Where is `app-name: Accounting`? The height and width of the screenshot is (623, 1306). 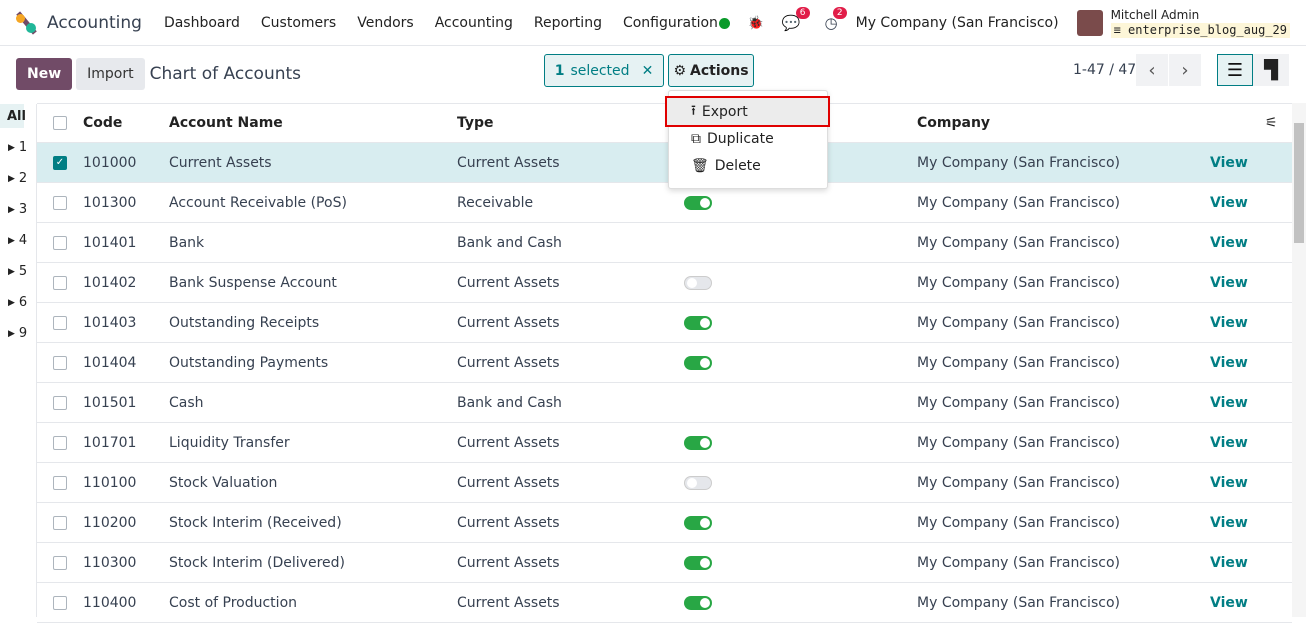
app-name: Accounting is located at coordinates (94, 23).